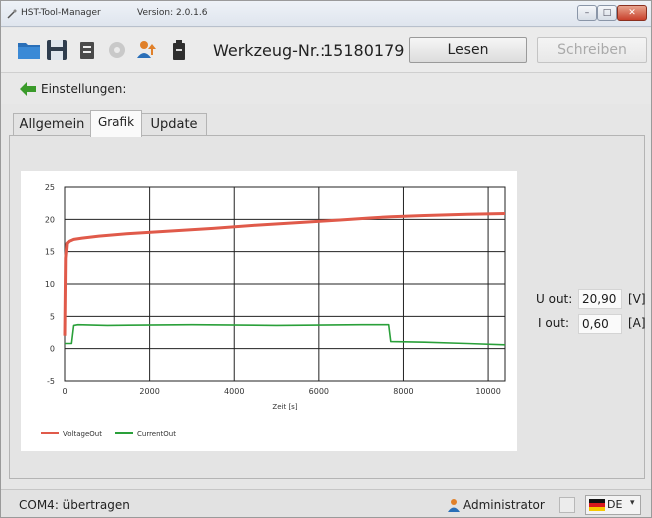 The image size is (652, 518). Describe the element at coordinates (600, 324) in the screenshot. I see `i-out-value: 0,60` at that location.